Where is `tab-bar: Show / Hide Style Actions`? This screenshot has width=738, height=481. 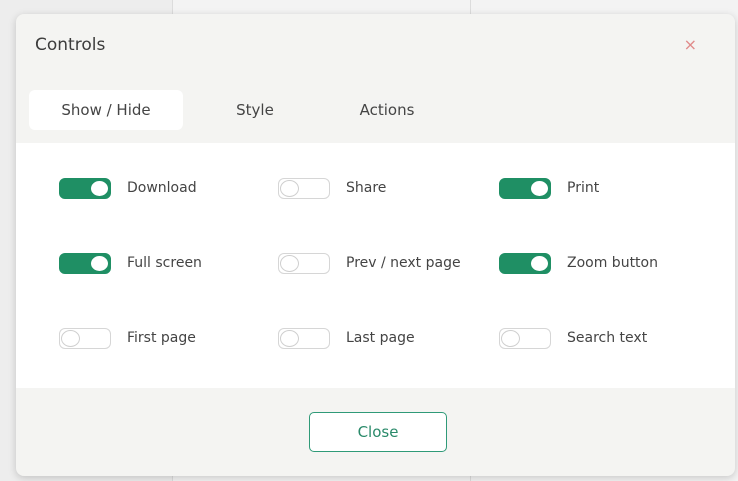
tab-bar: Show / Hide Style Actions is located at coordinates (239, 110).